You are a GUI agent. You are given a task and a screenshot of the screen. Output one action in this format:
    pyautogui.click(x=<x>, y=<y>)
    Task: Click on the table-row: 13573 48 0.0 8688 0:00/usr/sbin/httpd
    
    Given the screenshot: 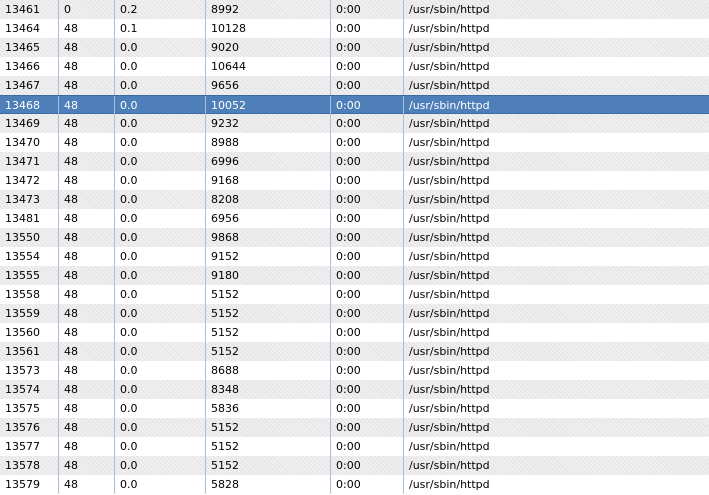 What is the action you would take?
    pyautogui.click(x=354, y=370)
    